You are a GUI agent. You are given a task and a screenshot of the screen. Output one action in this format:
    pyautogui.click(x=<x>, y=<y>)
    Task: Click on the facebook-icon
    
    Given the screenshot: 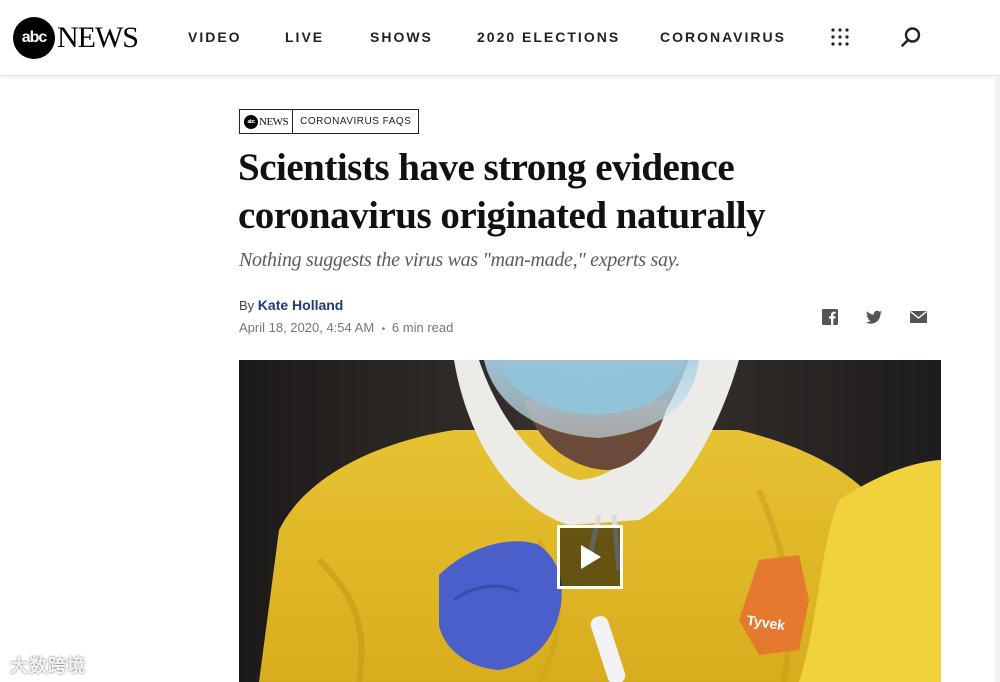 What is the action you would take?
    pyautogui.click(x=830, y=317)
    